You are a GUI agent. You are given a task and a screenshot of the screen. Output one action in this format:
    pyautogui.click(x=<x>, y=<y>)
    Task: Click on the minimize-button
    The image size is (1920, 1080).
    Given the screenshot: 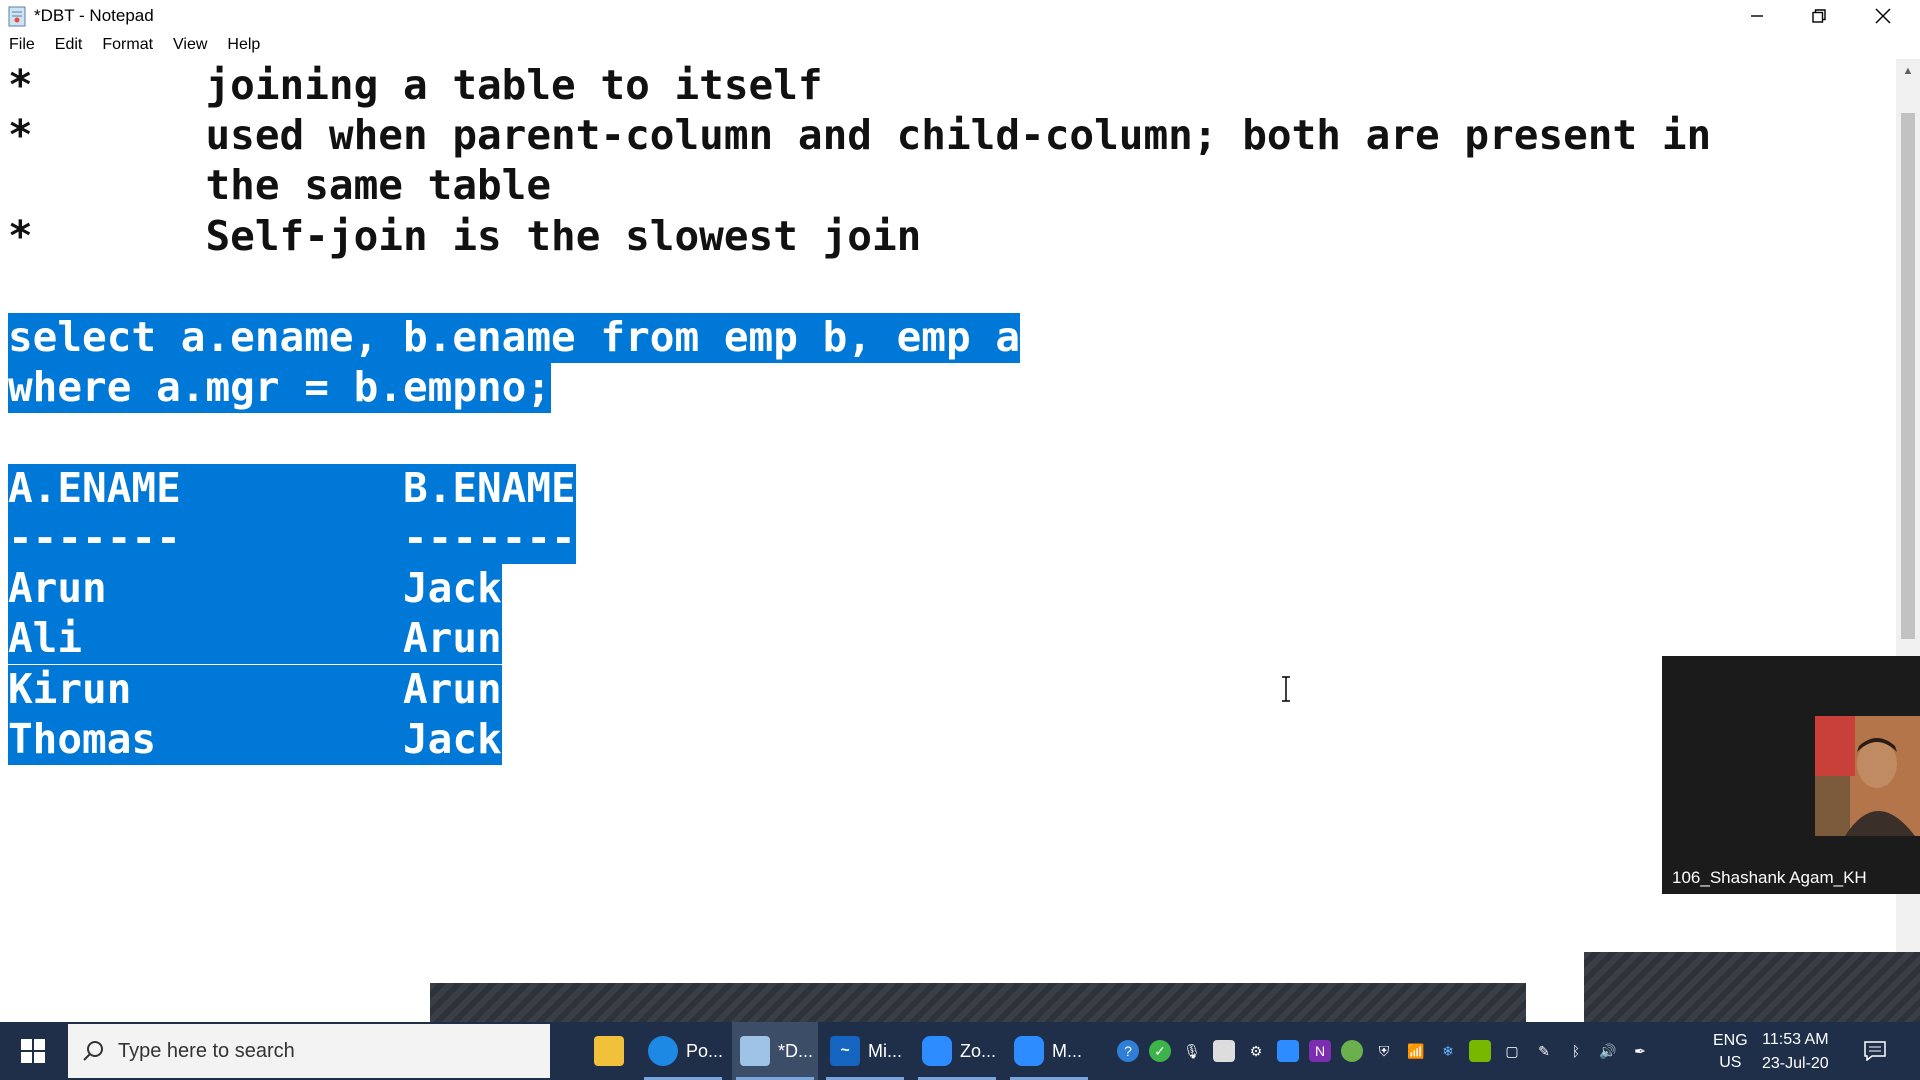 What is the action you would take?
    pyautogui.click(x=1757, y=16)
    